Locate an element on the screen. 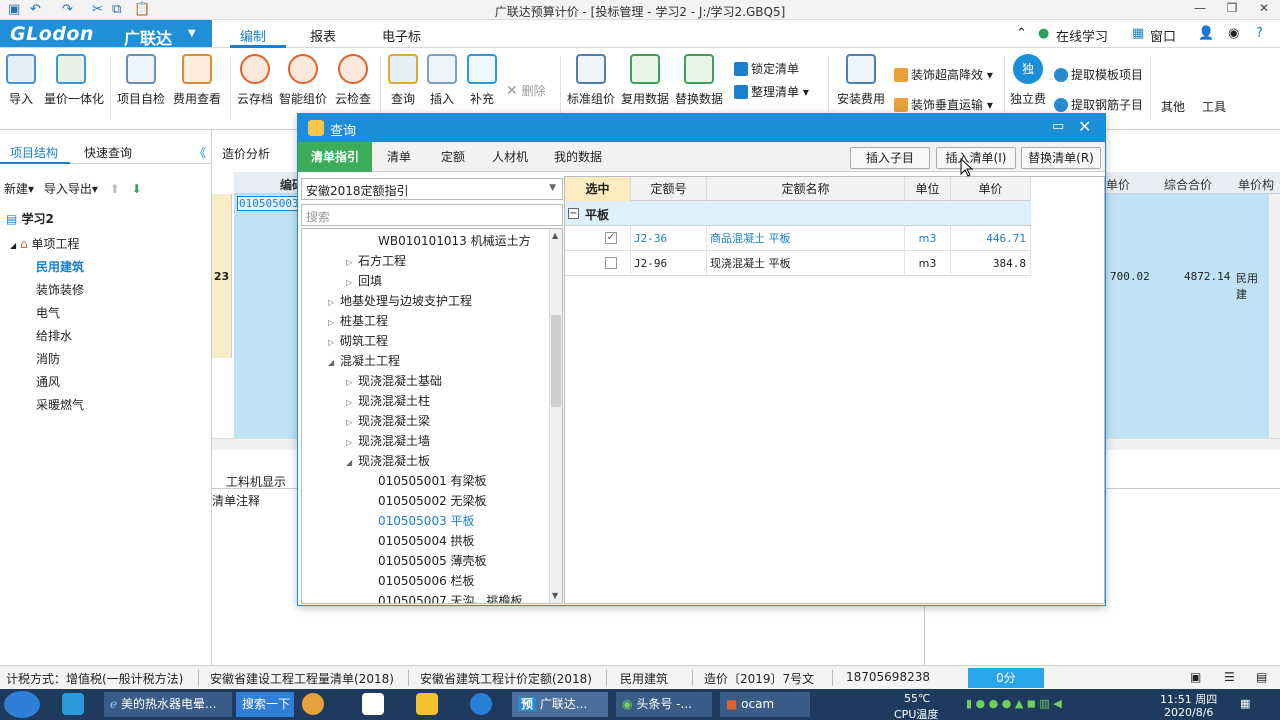 The image size is (1280, 720). tab-project-structure: 项目结构 is located at coordinates (34, 152).